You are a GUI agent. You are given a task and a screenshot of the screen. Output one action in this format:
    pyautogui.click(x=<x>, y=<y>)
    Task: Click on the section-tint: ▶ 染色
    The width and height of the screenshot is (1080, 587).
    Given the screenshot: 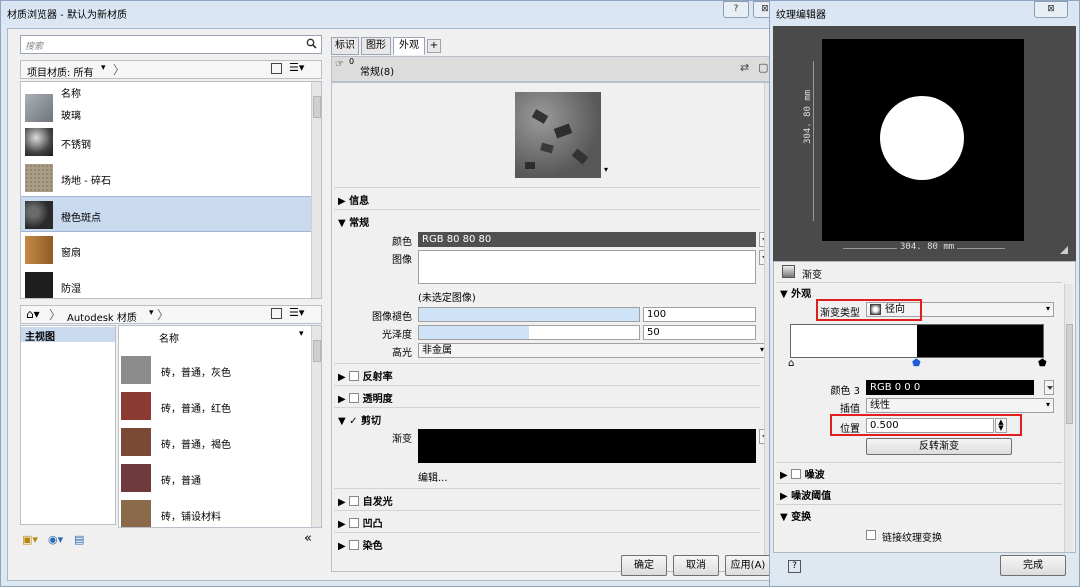 What is the action you would take?
    pyautogui.click(x=360, y=544)
    